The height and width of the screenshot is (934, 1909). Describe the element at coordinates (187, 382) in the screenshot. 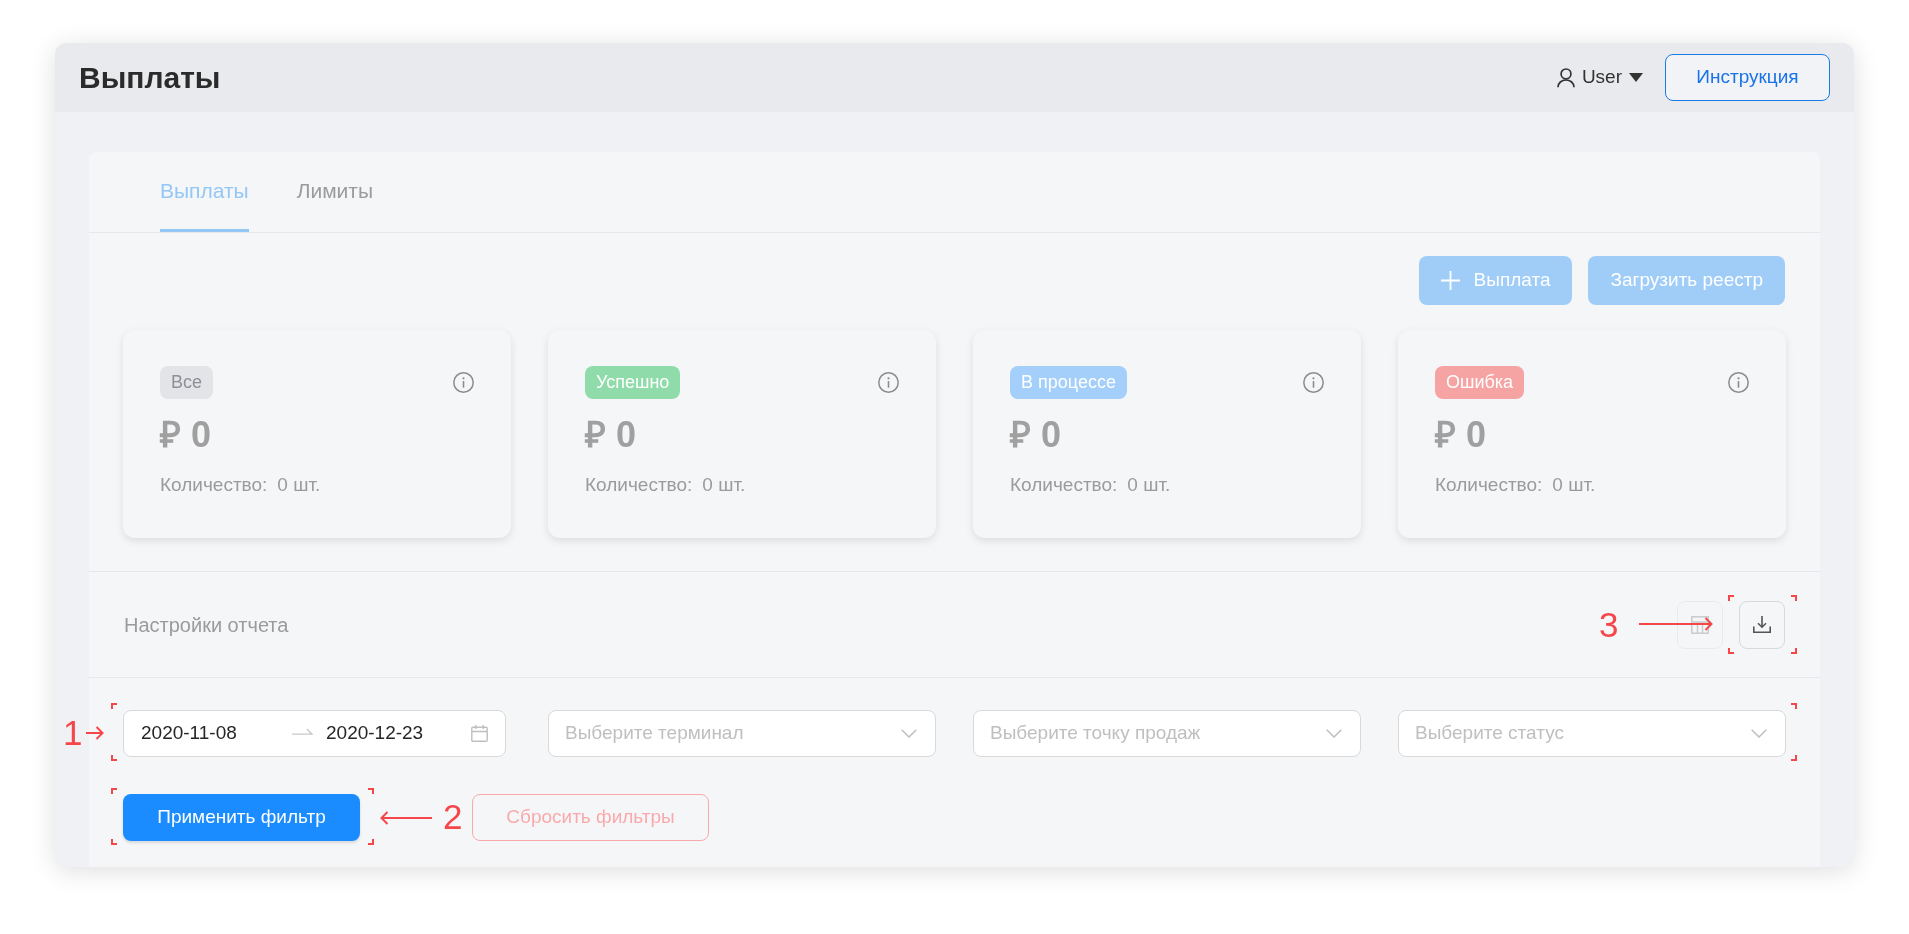

I see `status-tag: Все` at that location.